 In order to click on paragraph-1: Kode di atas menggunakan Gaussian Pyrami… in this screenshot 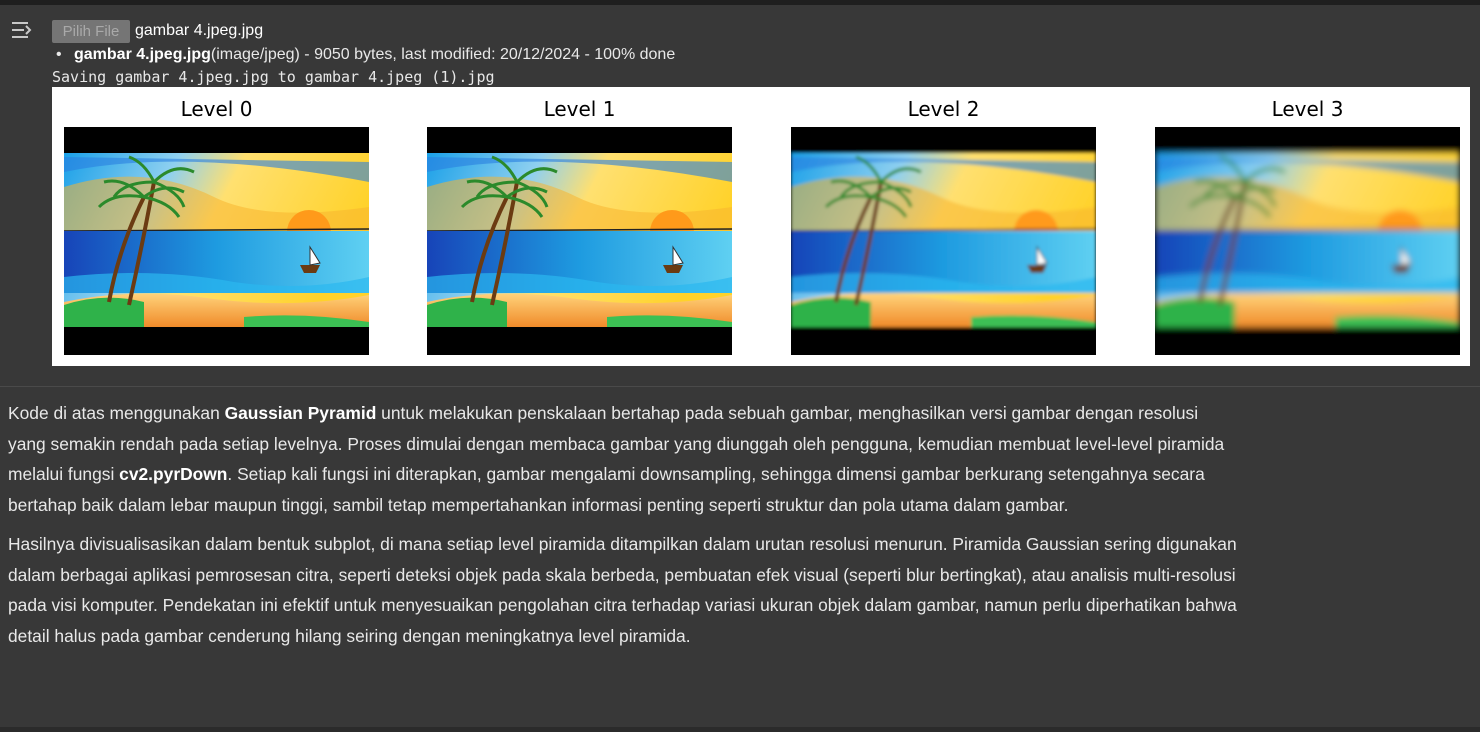, I will do `click(623, 459)`.